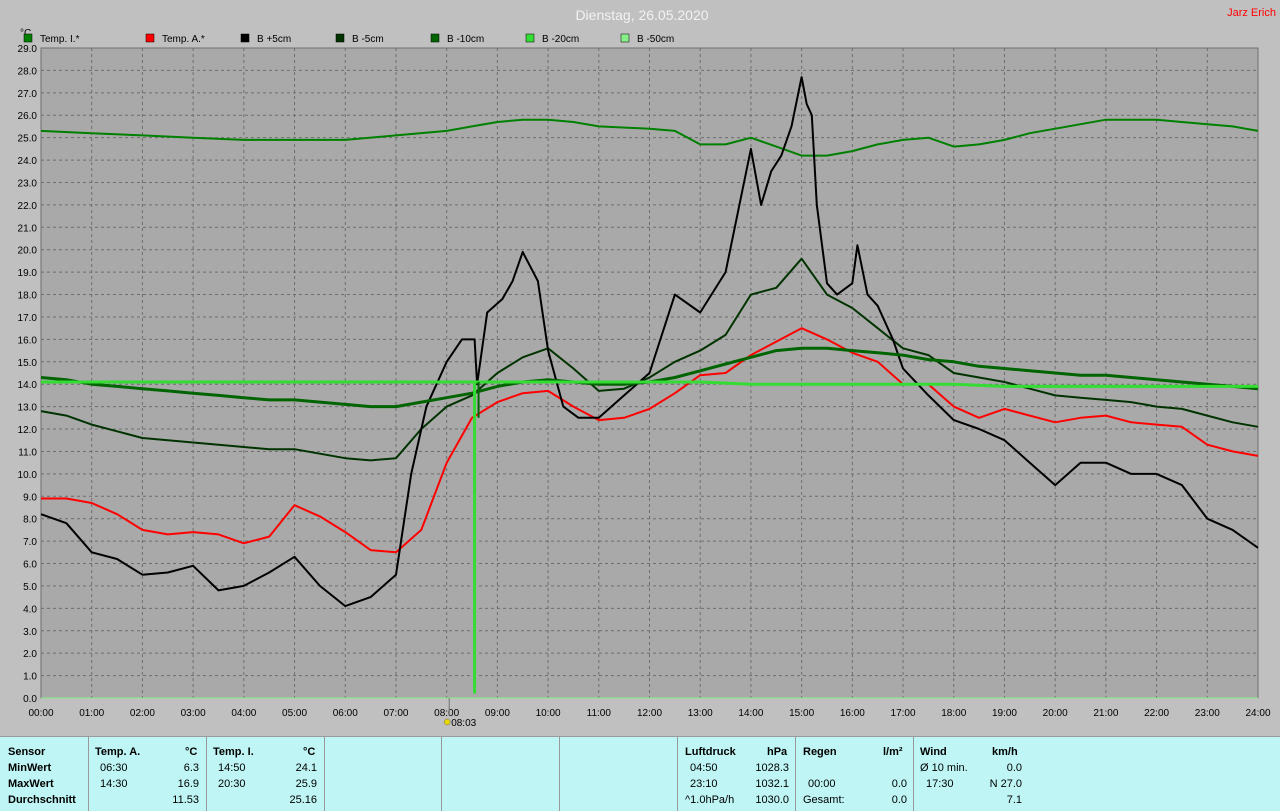 Image resolution: width=1280 pixels, height=811 pixels. Describe the element at coordinates (820, 752) in the screenshot. I see `rain-header: Regen` at that location.